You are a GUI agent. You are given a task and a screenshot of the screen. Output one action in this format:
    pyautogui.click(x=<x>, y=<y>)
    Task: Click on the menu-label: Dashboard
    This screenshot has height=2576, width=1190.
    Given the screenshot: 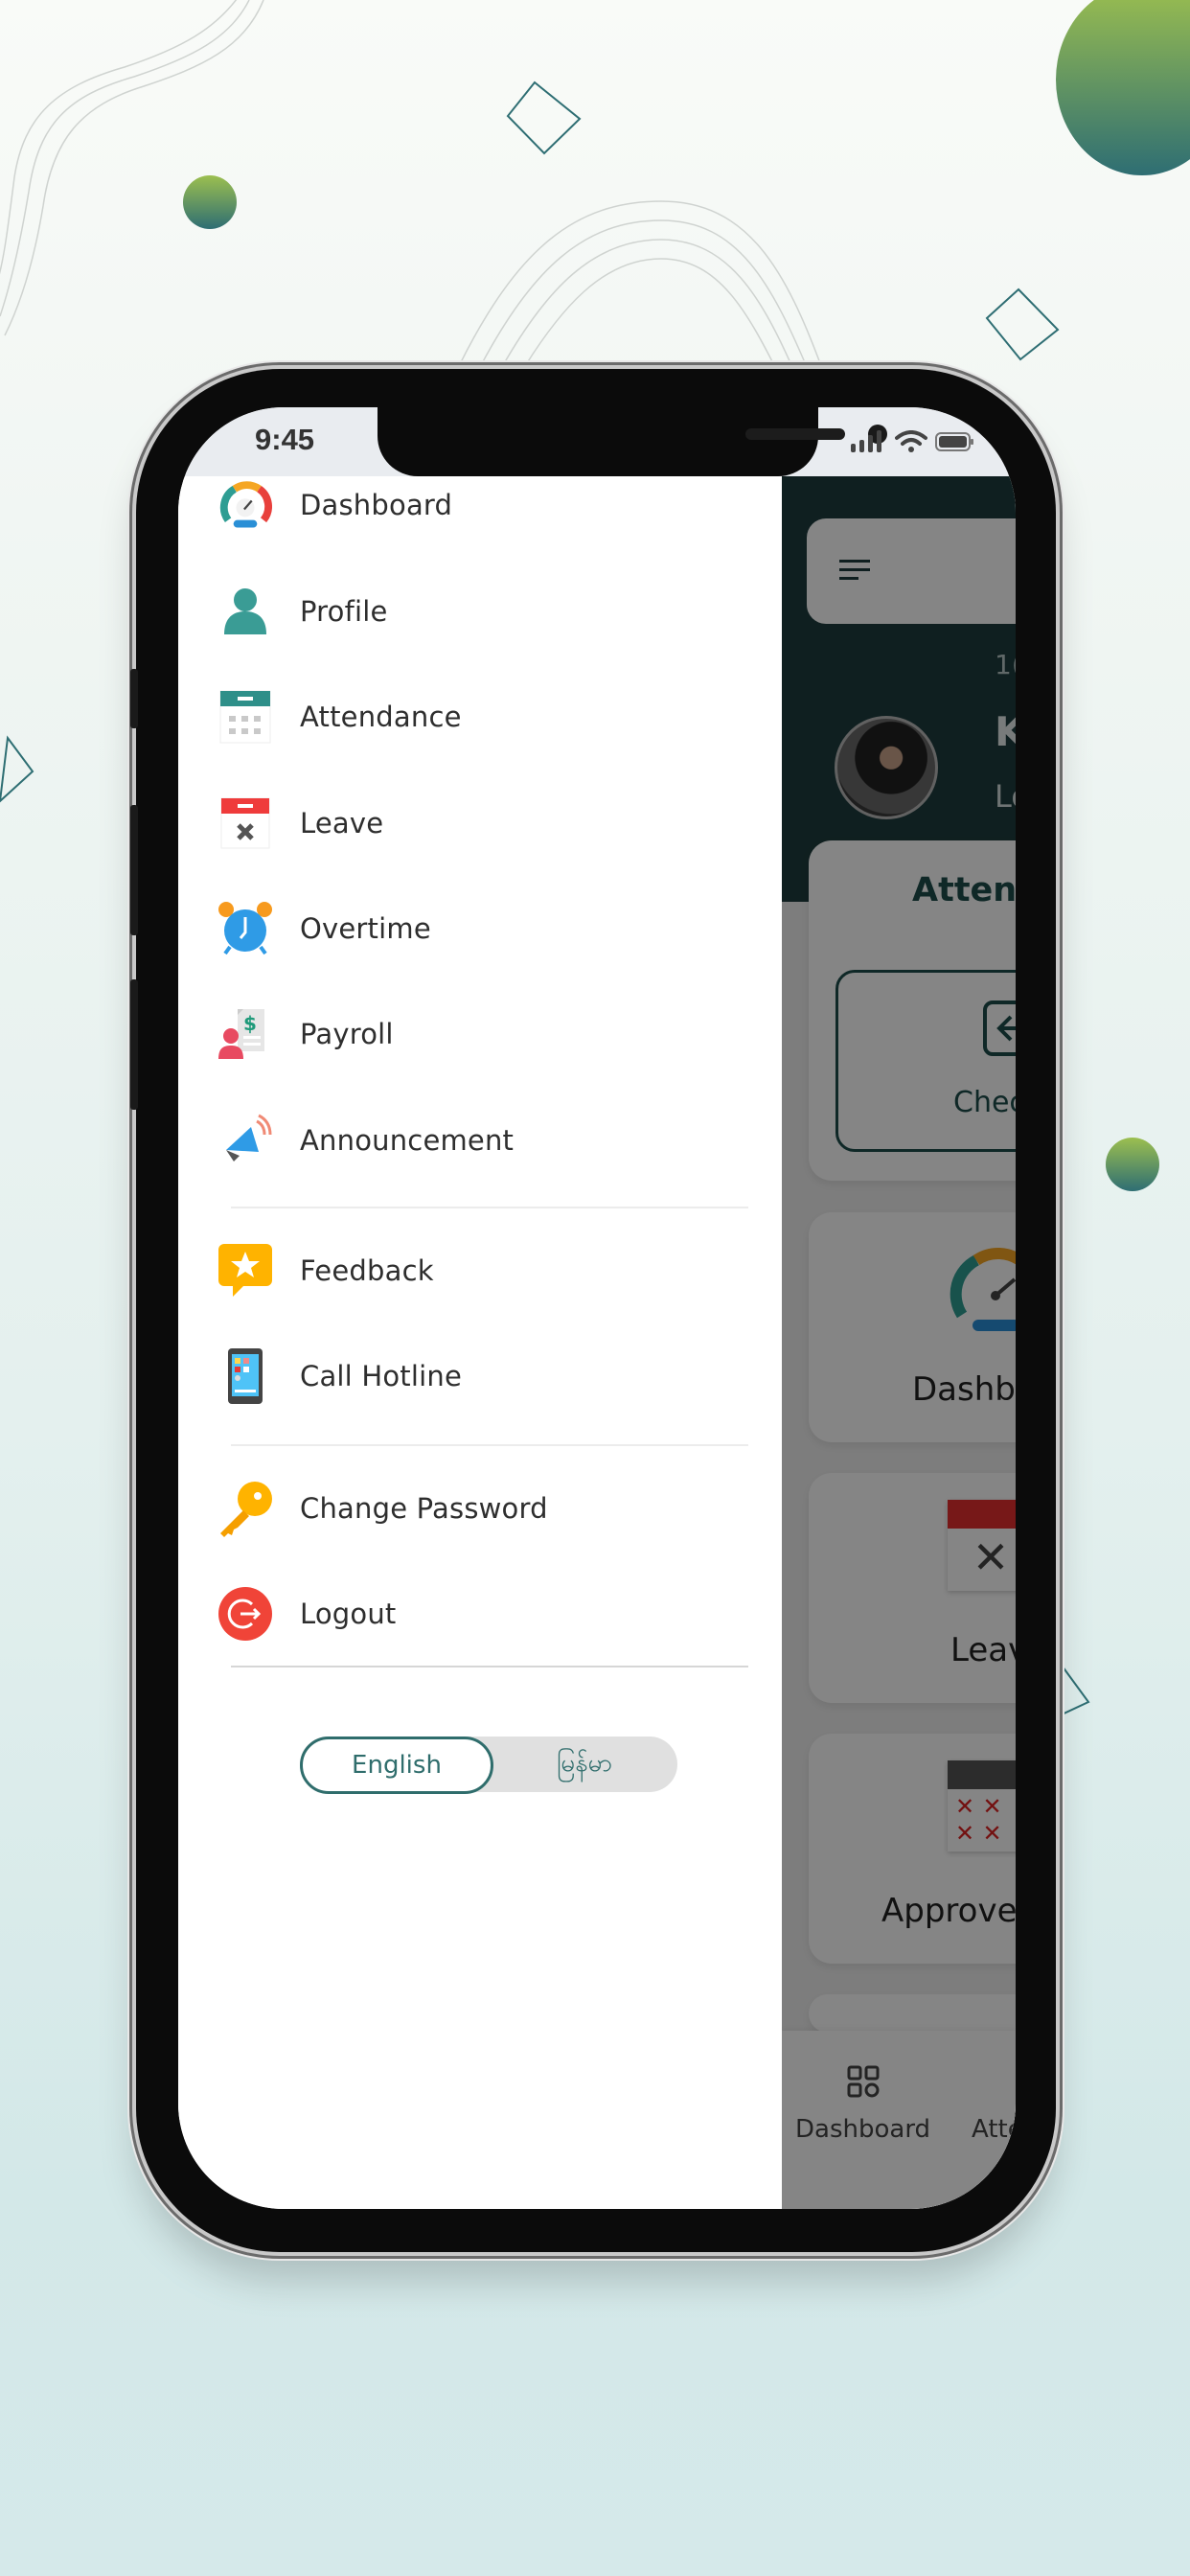 What is the action you would take?
    pyautogui.click(x=377, y=505)
    